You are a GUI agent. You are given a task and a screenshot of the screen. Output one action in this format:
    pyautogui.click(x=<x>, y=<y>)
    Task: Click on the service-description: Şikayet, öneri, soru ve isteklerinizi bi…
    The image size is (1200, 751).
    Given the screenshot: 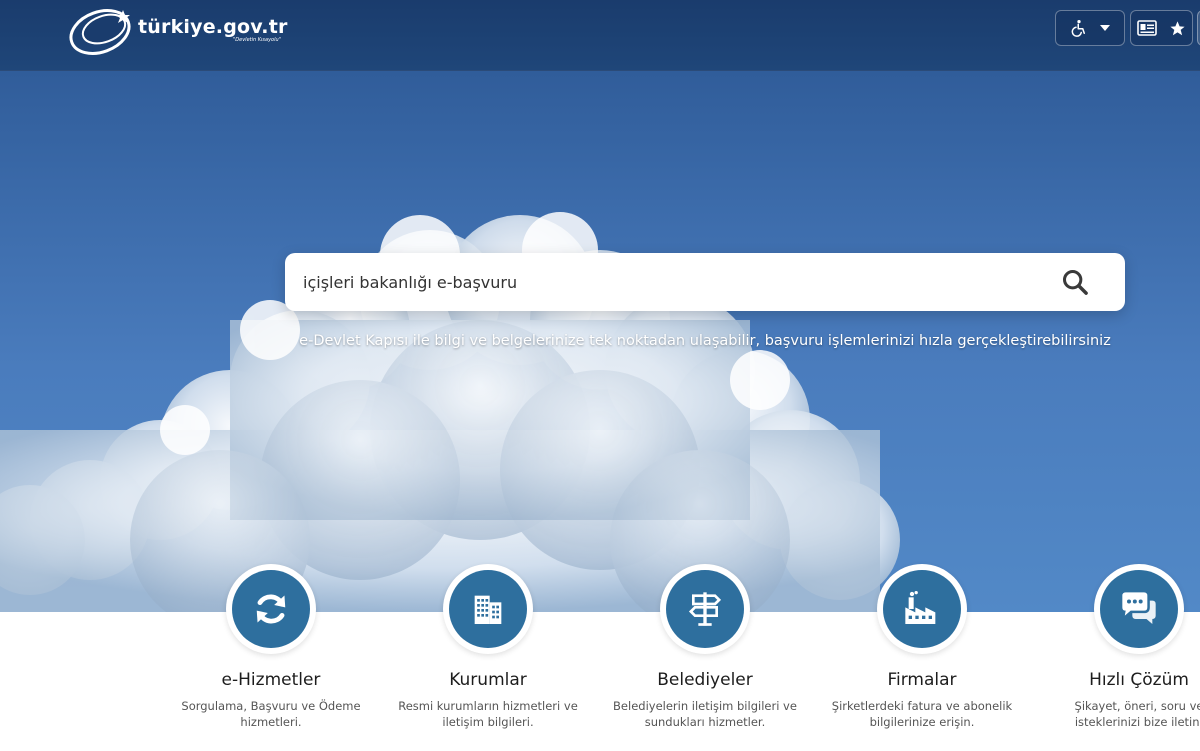 What is the action you would take?
    pyautogui.click(x=1137, y=714)
    